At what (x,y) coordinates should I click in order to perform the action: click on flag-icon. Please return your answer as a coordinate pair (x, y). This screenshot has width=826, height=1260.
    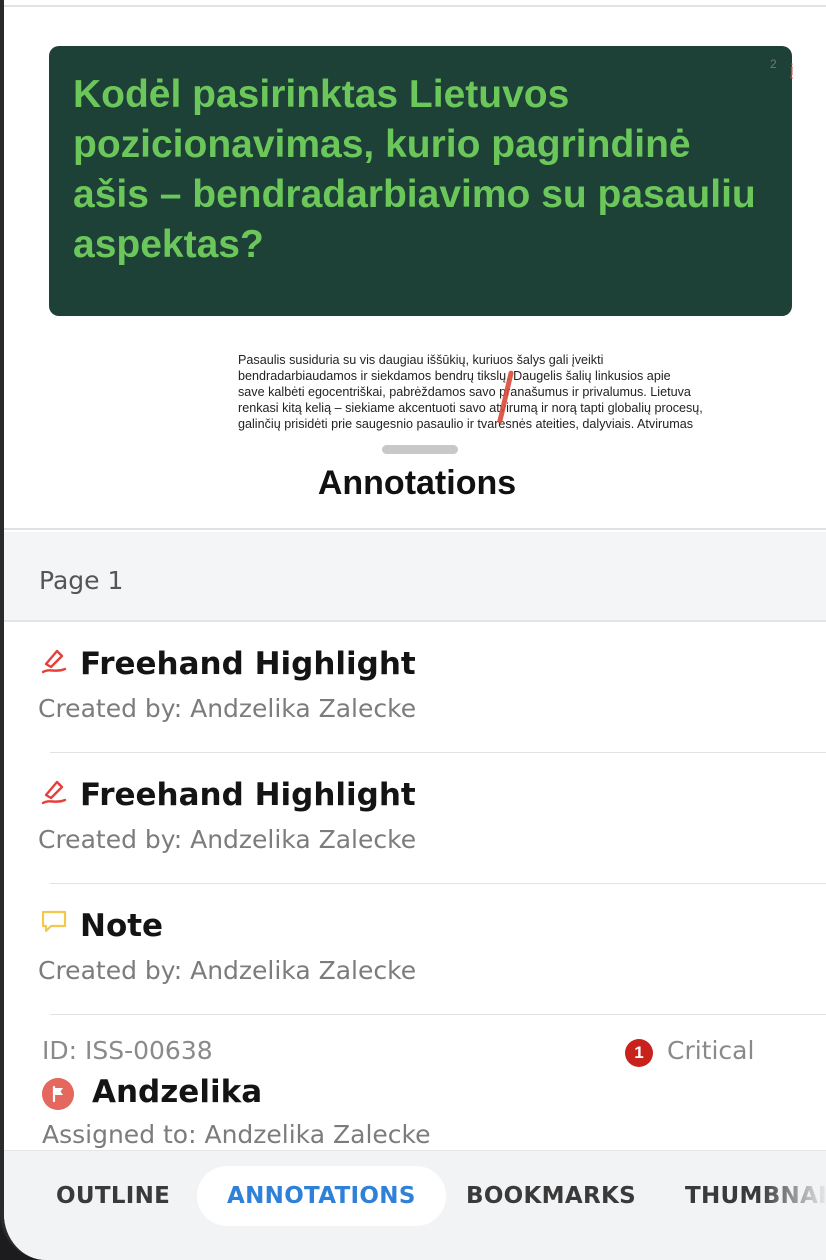
    Looking at the image, I should click on (58, 1094).